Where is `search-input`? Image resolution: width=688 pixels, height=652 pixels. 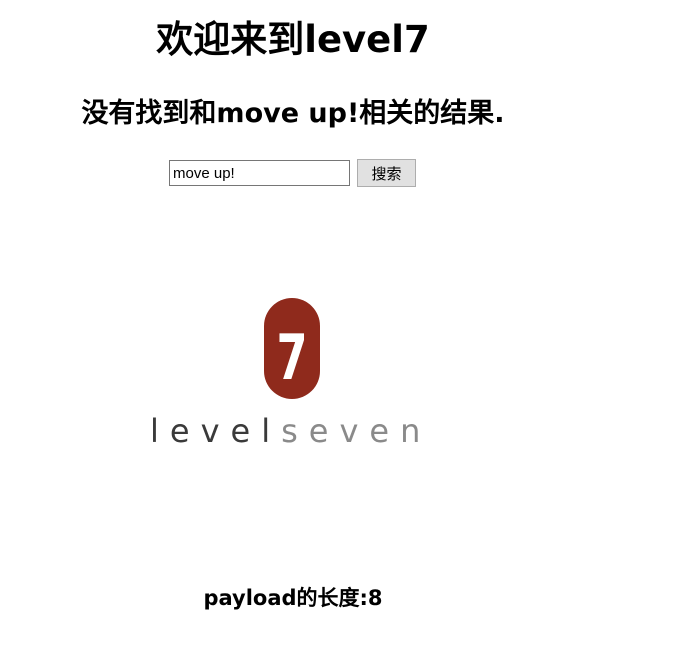
search-input is located at coordinates (259, 173).